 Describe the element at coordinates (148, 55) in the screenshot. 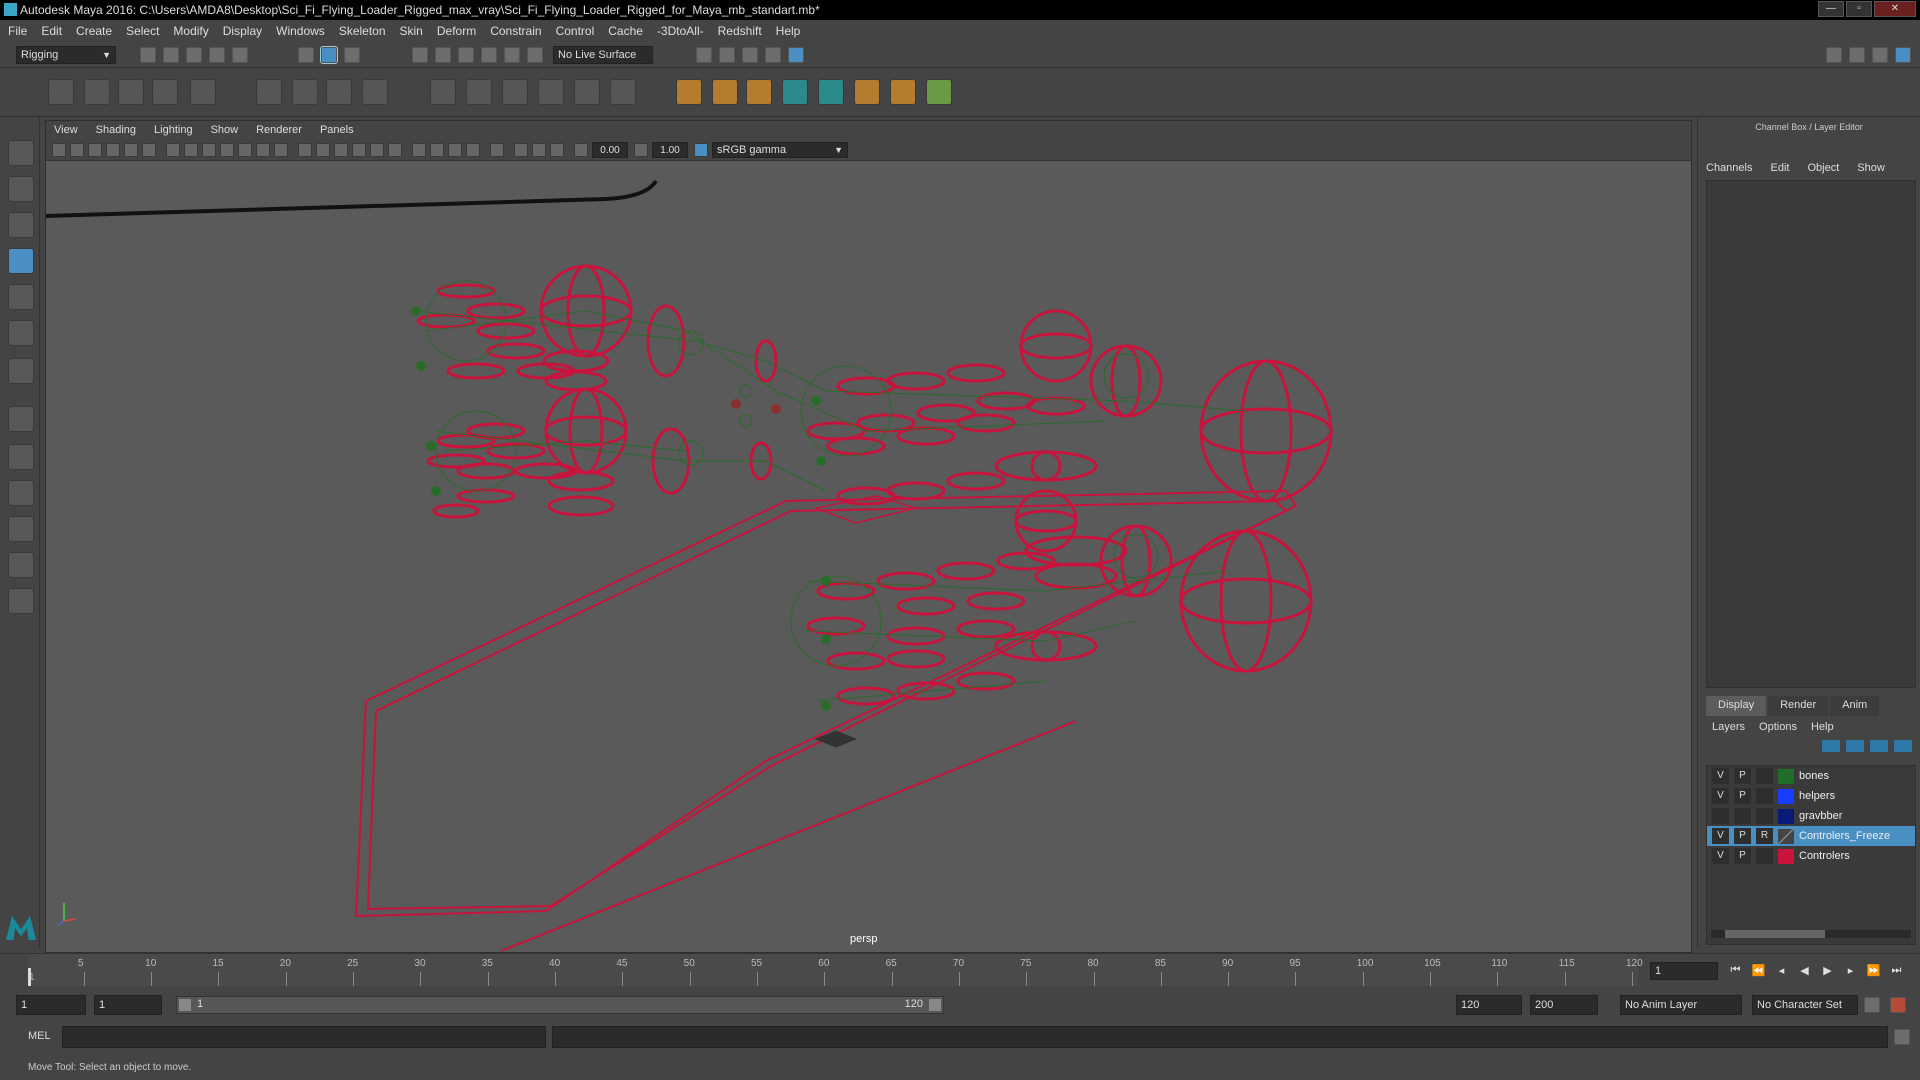

I see `new-scene-icon` at that location.